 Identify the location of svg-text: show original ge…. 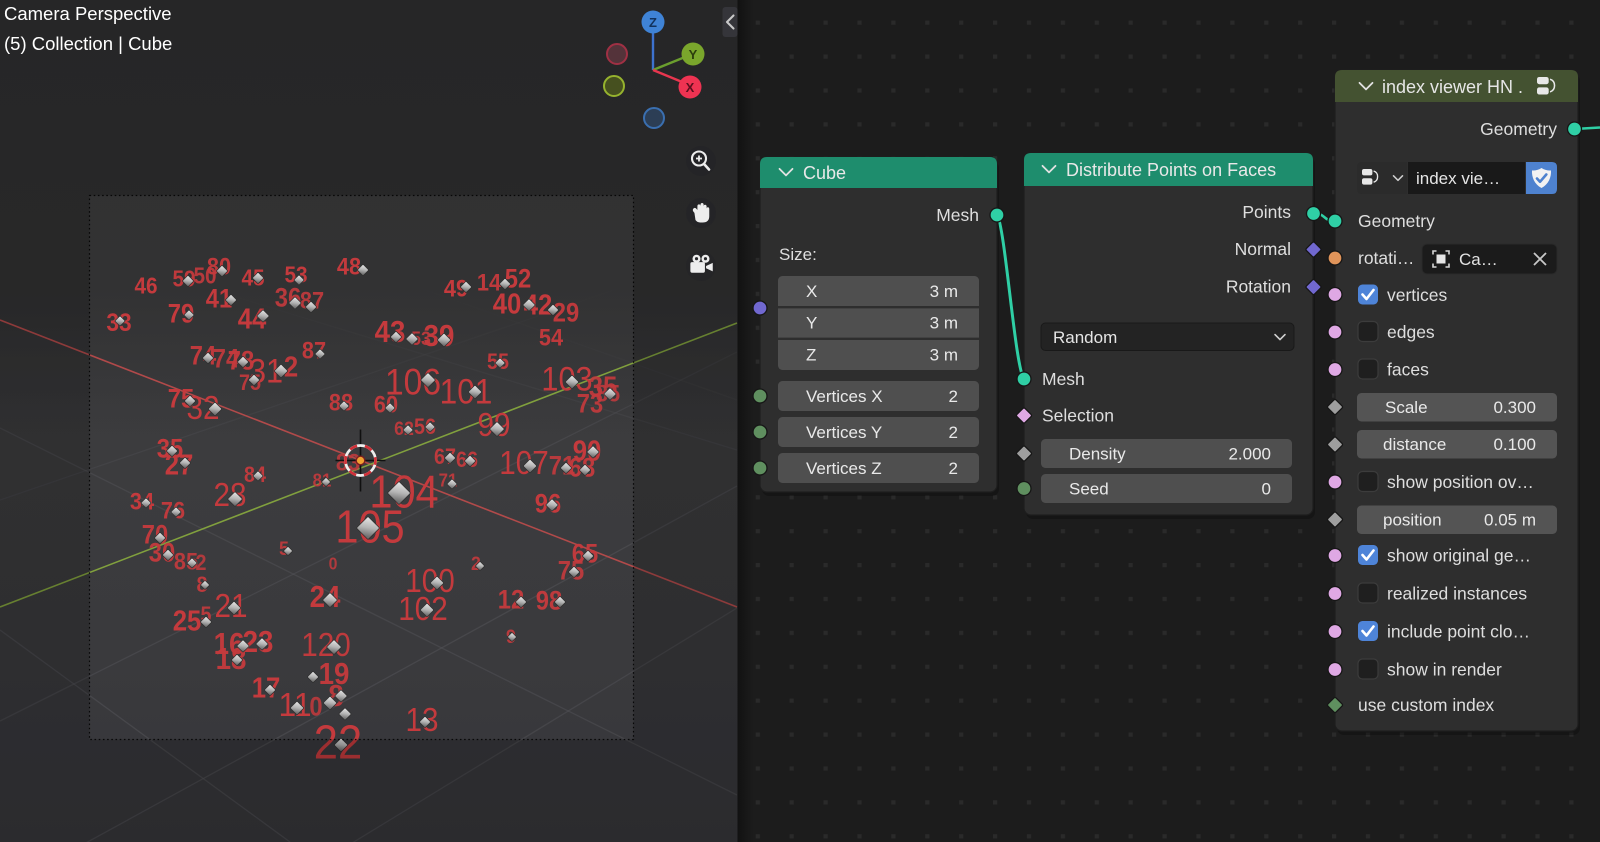
(1459, 556).